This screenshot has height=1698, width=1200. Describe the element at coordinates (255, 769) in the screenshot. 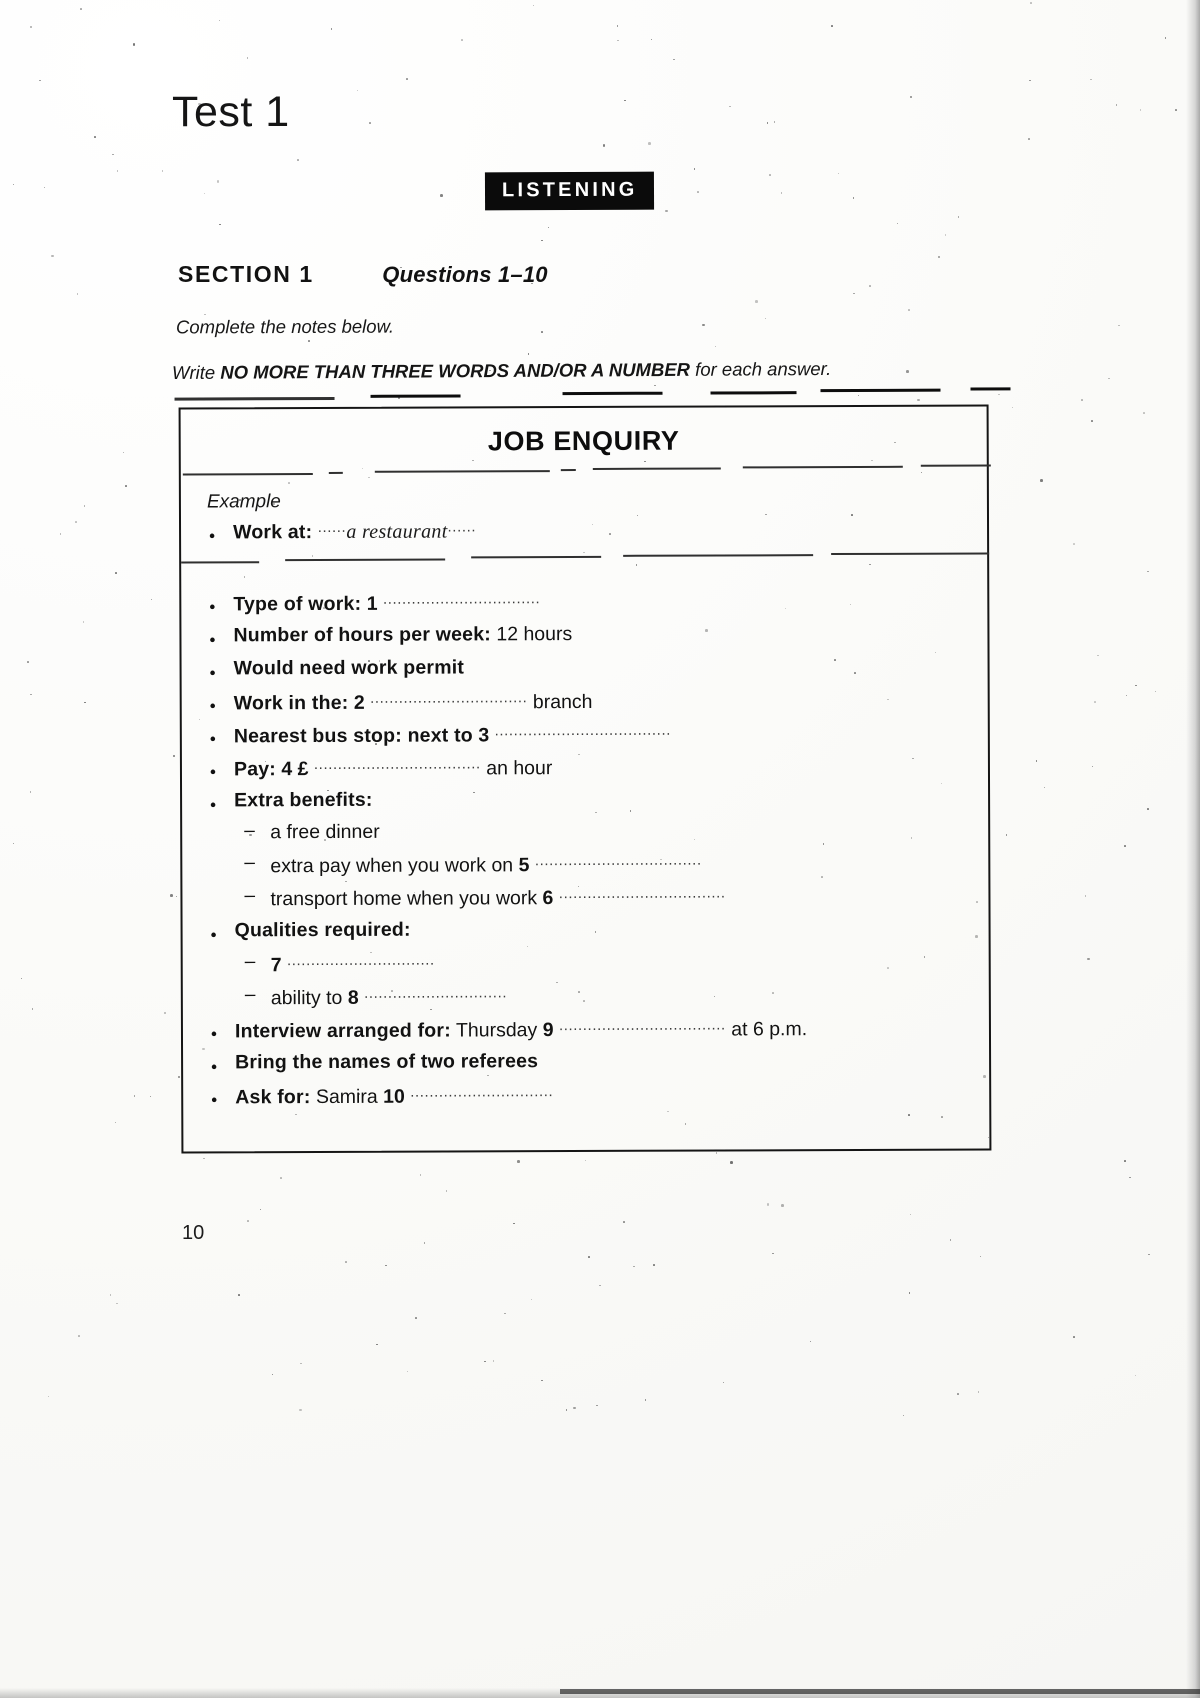

I see `note-label: Pay:` at that location.